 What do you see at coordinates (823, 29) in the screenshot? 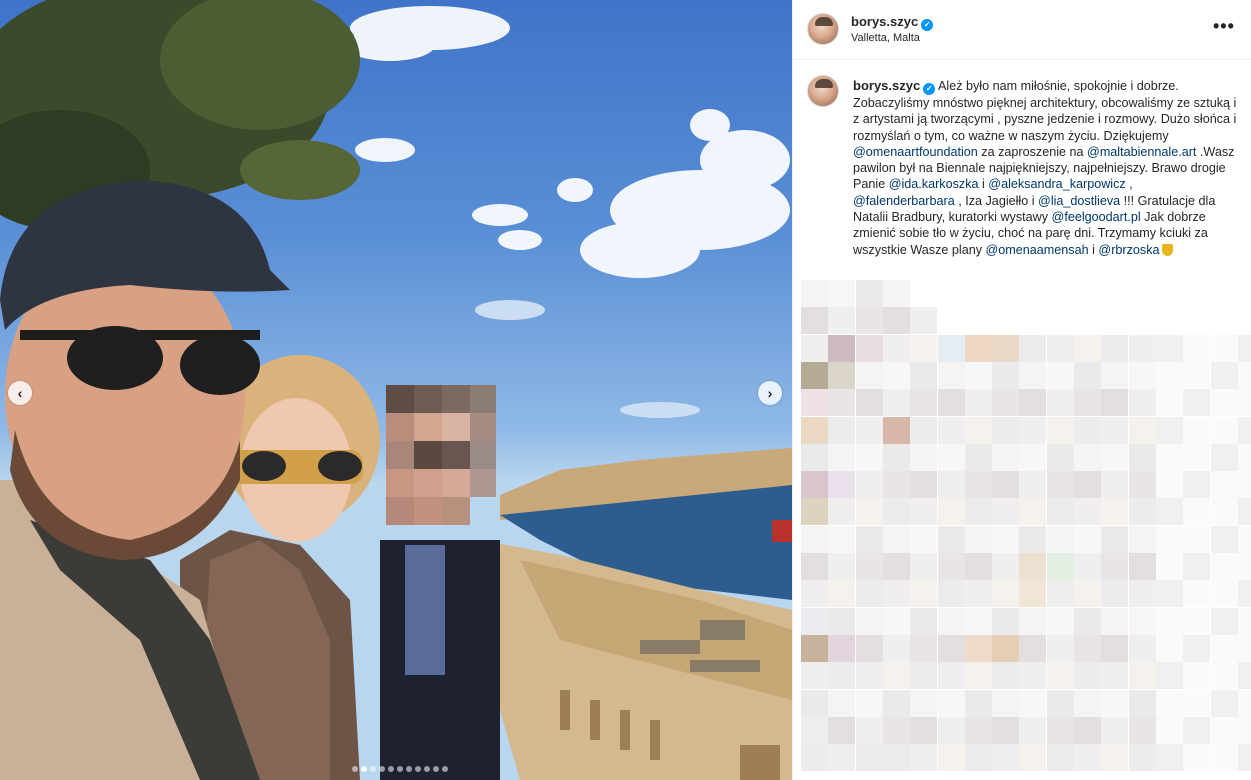
I see `author-avatar` at bounding box center [823, 29].